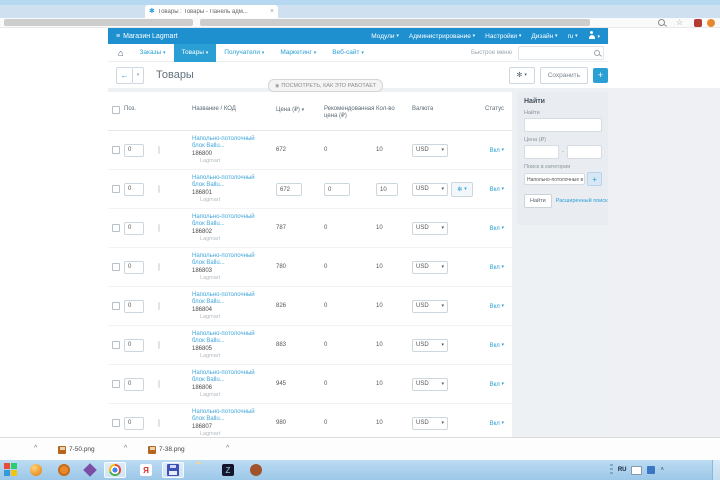 The image size is (720, 480). I want to click on tray-shield-icon, so click(651, 470).